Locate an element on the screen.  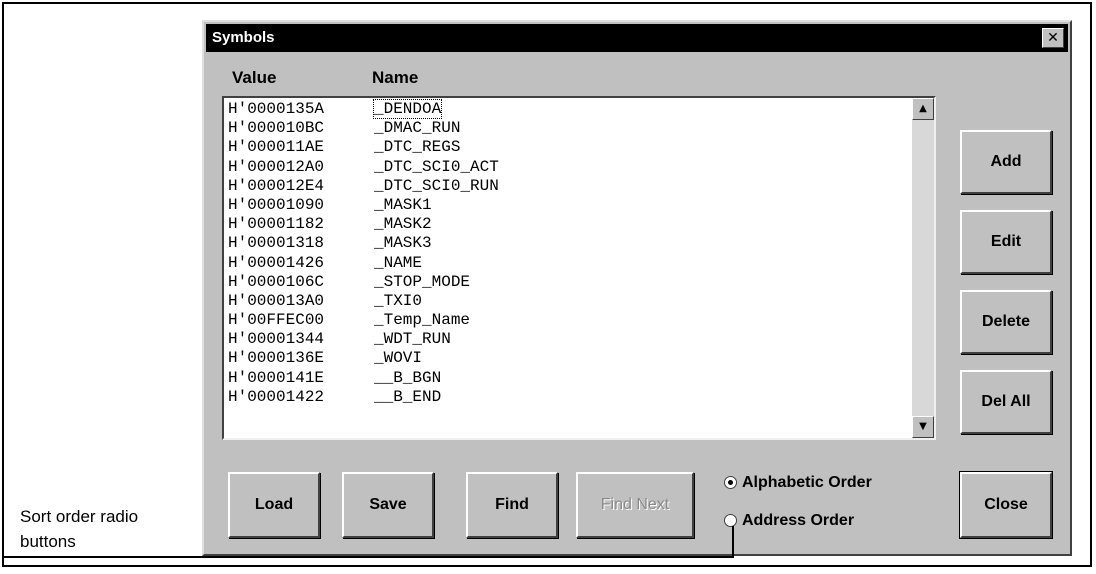
symbol-row: H'000012E4 _DTC_SCI0_RUN is located at coordinates (568, 186).